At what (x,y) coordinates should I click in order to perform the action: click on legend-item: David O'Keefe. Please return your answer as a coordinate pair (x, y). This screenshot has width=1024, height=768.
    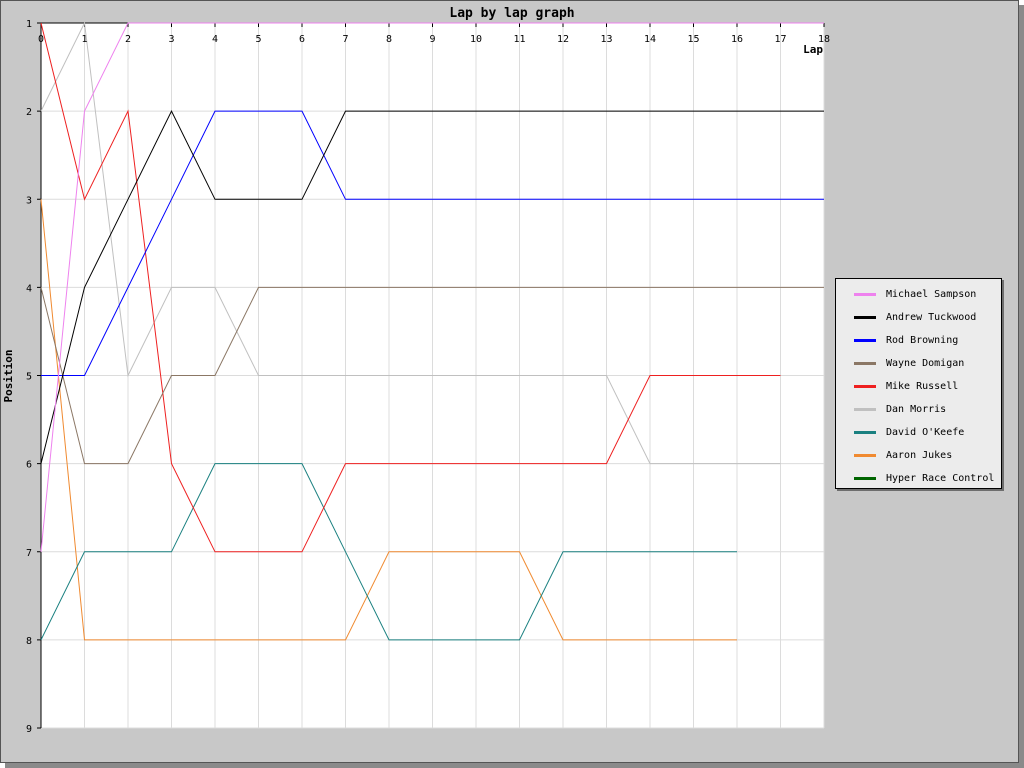
    Looking at the image, I should click on (918, 432).